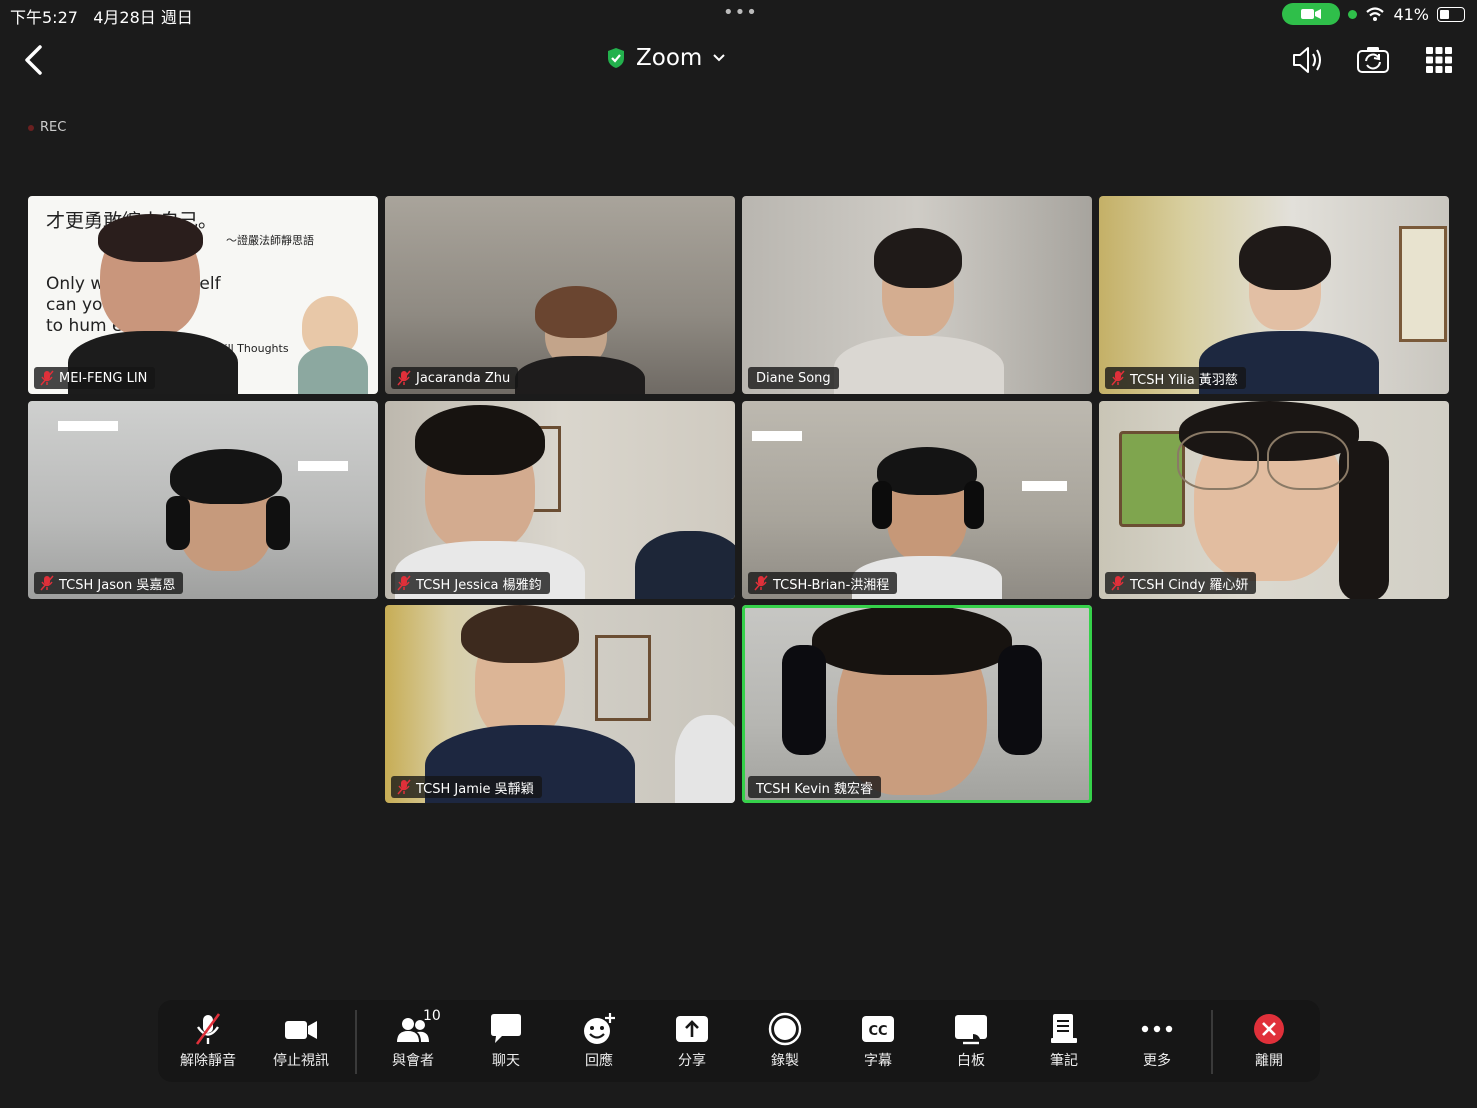  I want to click on react-button: 回應, so click(599, 1041).